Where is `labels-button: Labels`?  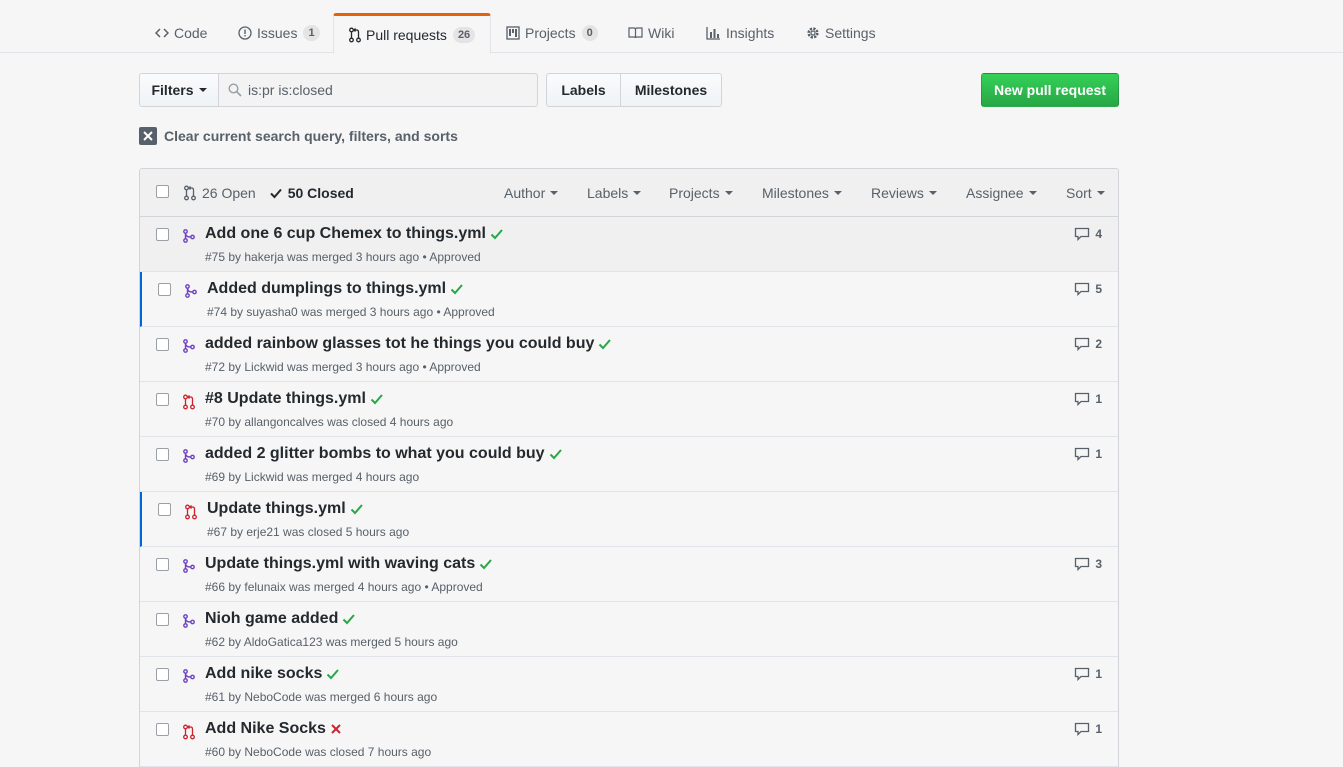 labels-button: Labels is located at coordinates (583, 90).